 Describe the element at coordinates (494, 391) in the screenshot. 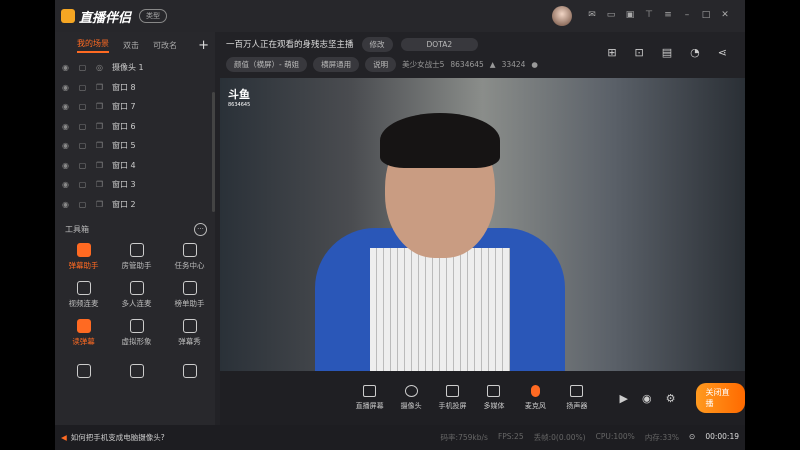

I see `media-icon` at that location.